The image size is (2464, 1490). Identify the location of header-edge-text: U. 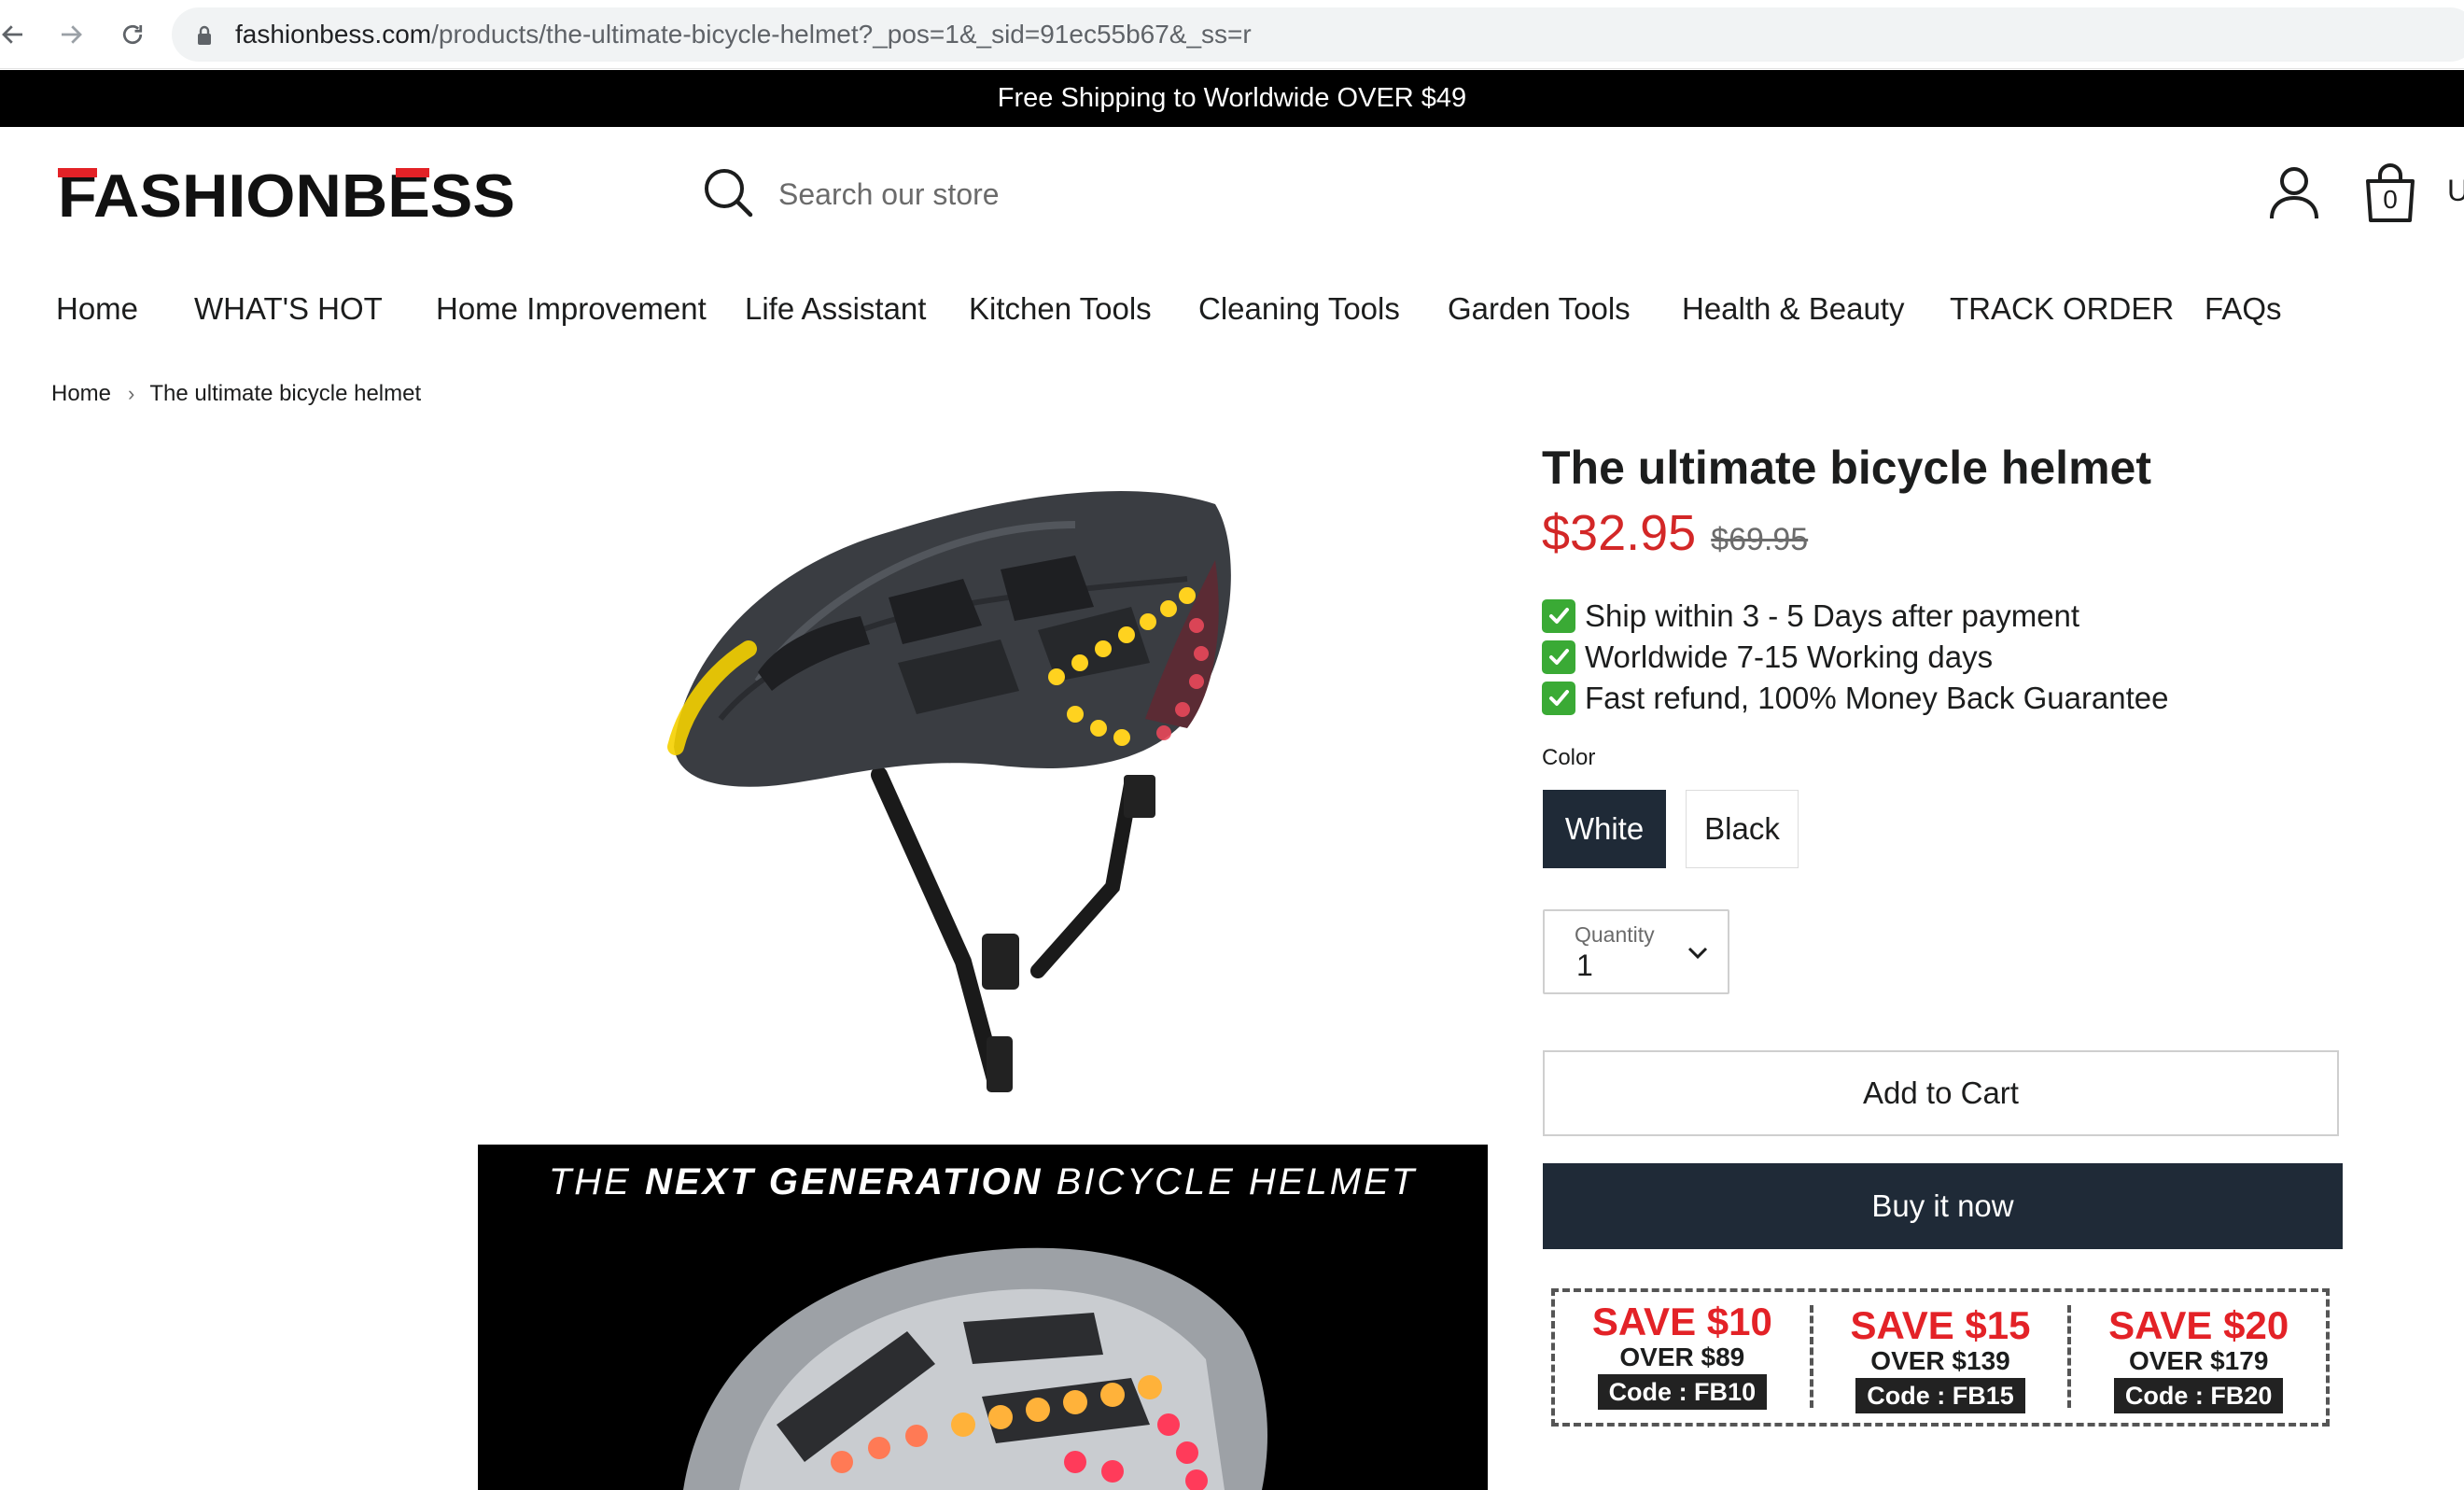
(2455, 191).